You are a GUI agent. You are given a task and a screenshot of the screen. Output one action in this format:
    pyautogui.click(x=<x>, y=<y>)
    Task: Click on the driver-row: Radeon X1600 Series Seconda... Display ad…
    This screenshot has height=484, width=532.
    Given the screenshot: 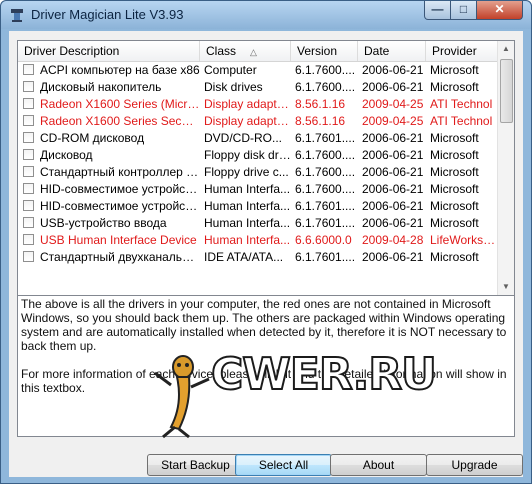 What is the action you would take?
    pyautogui.click(x=258, y=121)
    